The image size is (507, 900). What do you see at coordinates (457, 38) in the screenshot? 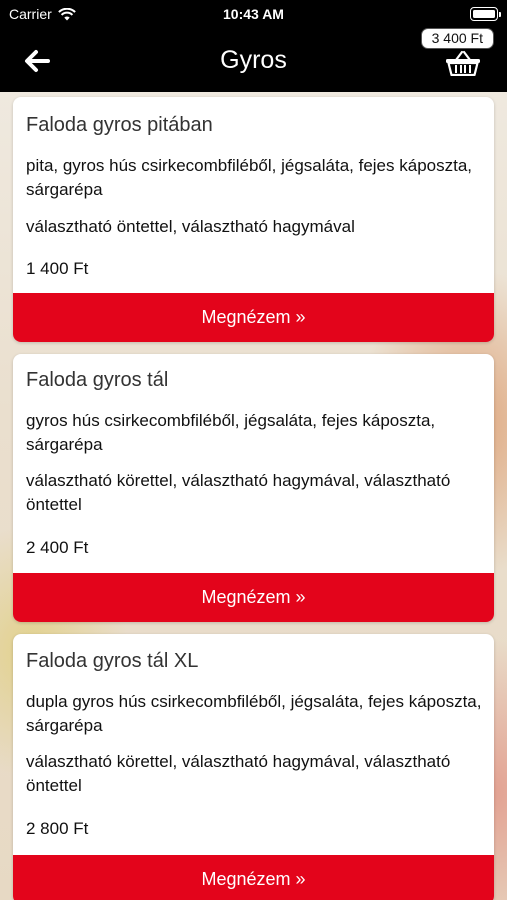
I see `cart-total-badge: 3 400 Ft` at bounding box center [457, 38].